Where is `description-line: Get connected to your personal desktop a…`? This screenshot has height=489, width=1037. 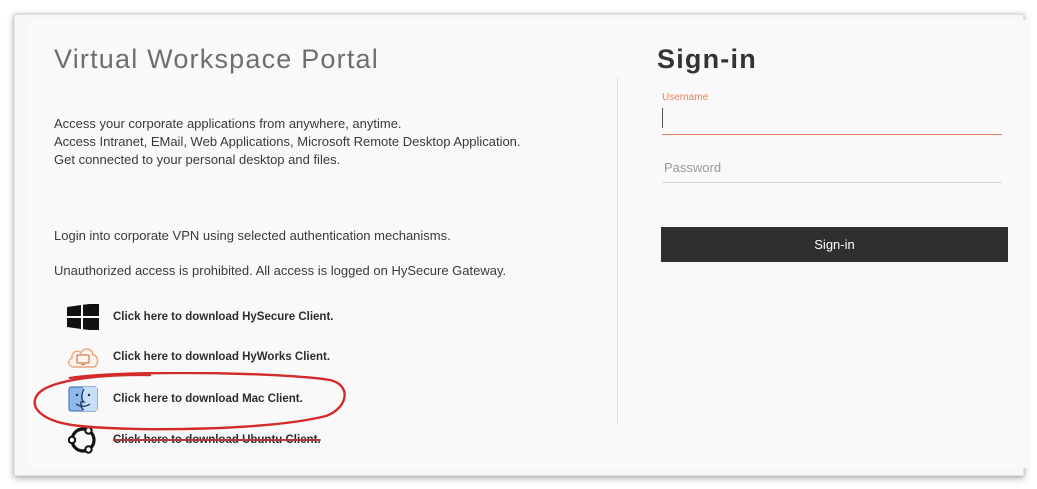
description-line: Get connected to your personal desktop a… is located at coordinates (197, 159).